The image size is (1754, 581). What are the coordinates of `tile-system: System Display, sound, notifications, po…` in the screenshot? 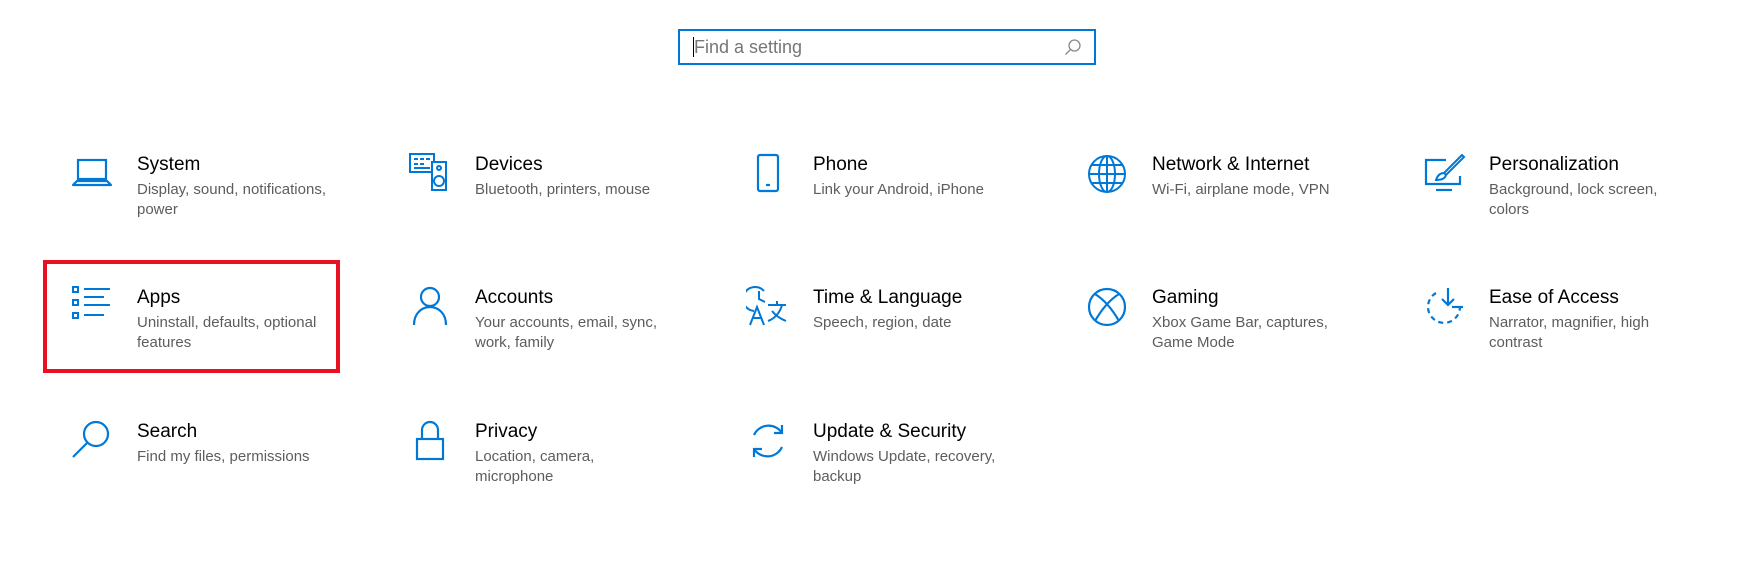 It's located at (196, 208).